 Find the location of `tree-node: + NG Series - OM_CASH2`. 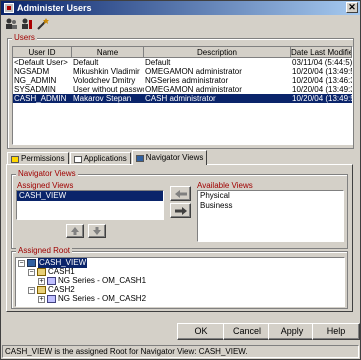

tree-node: + NG Series - OM_CASH2 is located at coordinates (92, 299).